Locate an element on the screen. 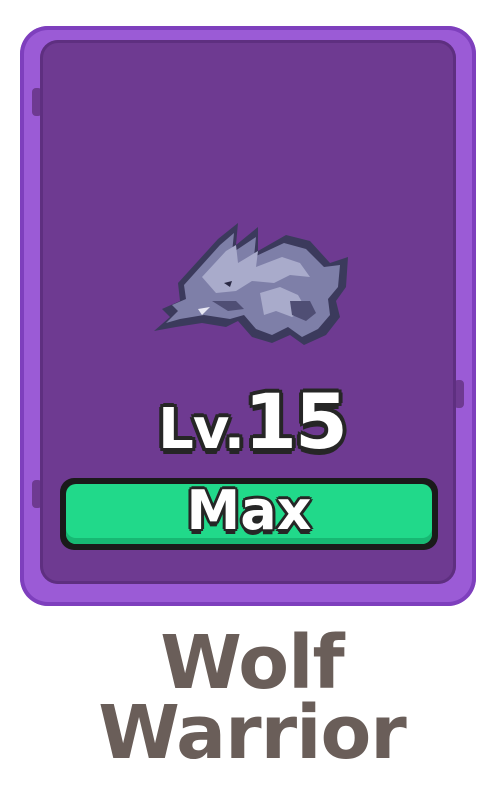  max-level-bar: Max is located at coordinates (249, 514).